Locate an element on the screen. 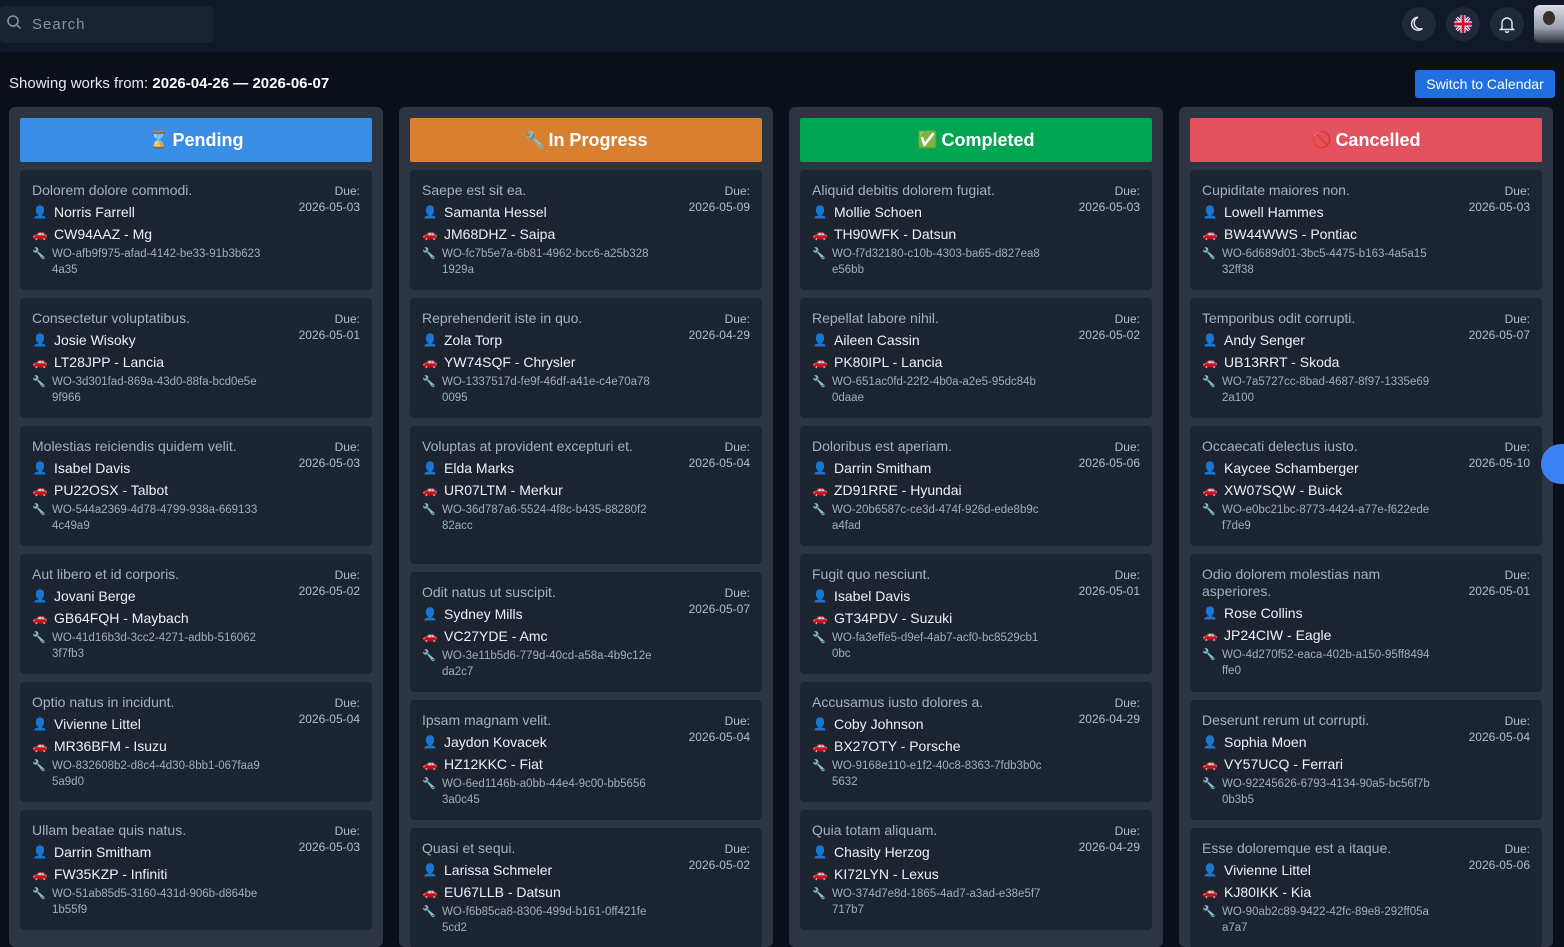 This screenshot has height=947, width=1564. work-order-id: WO-36d787a6-5524-4f8c-b435-88280f282acc is located at coordinates (544, 518).